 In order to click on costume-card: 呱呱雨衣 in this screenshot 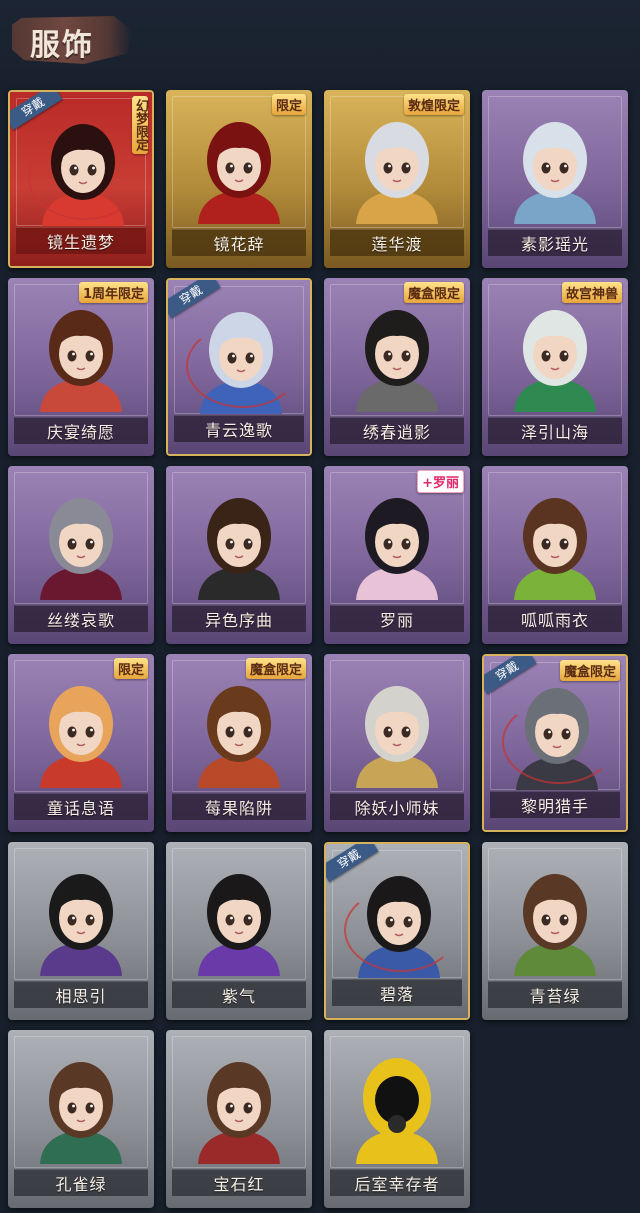, I will do `click(555, 555)`.